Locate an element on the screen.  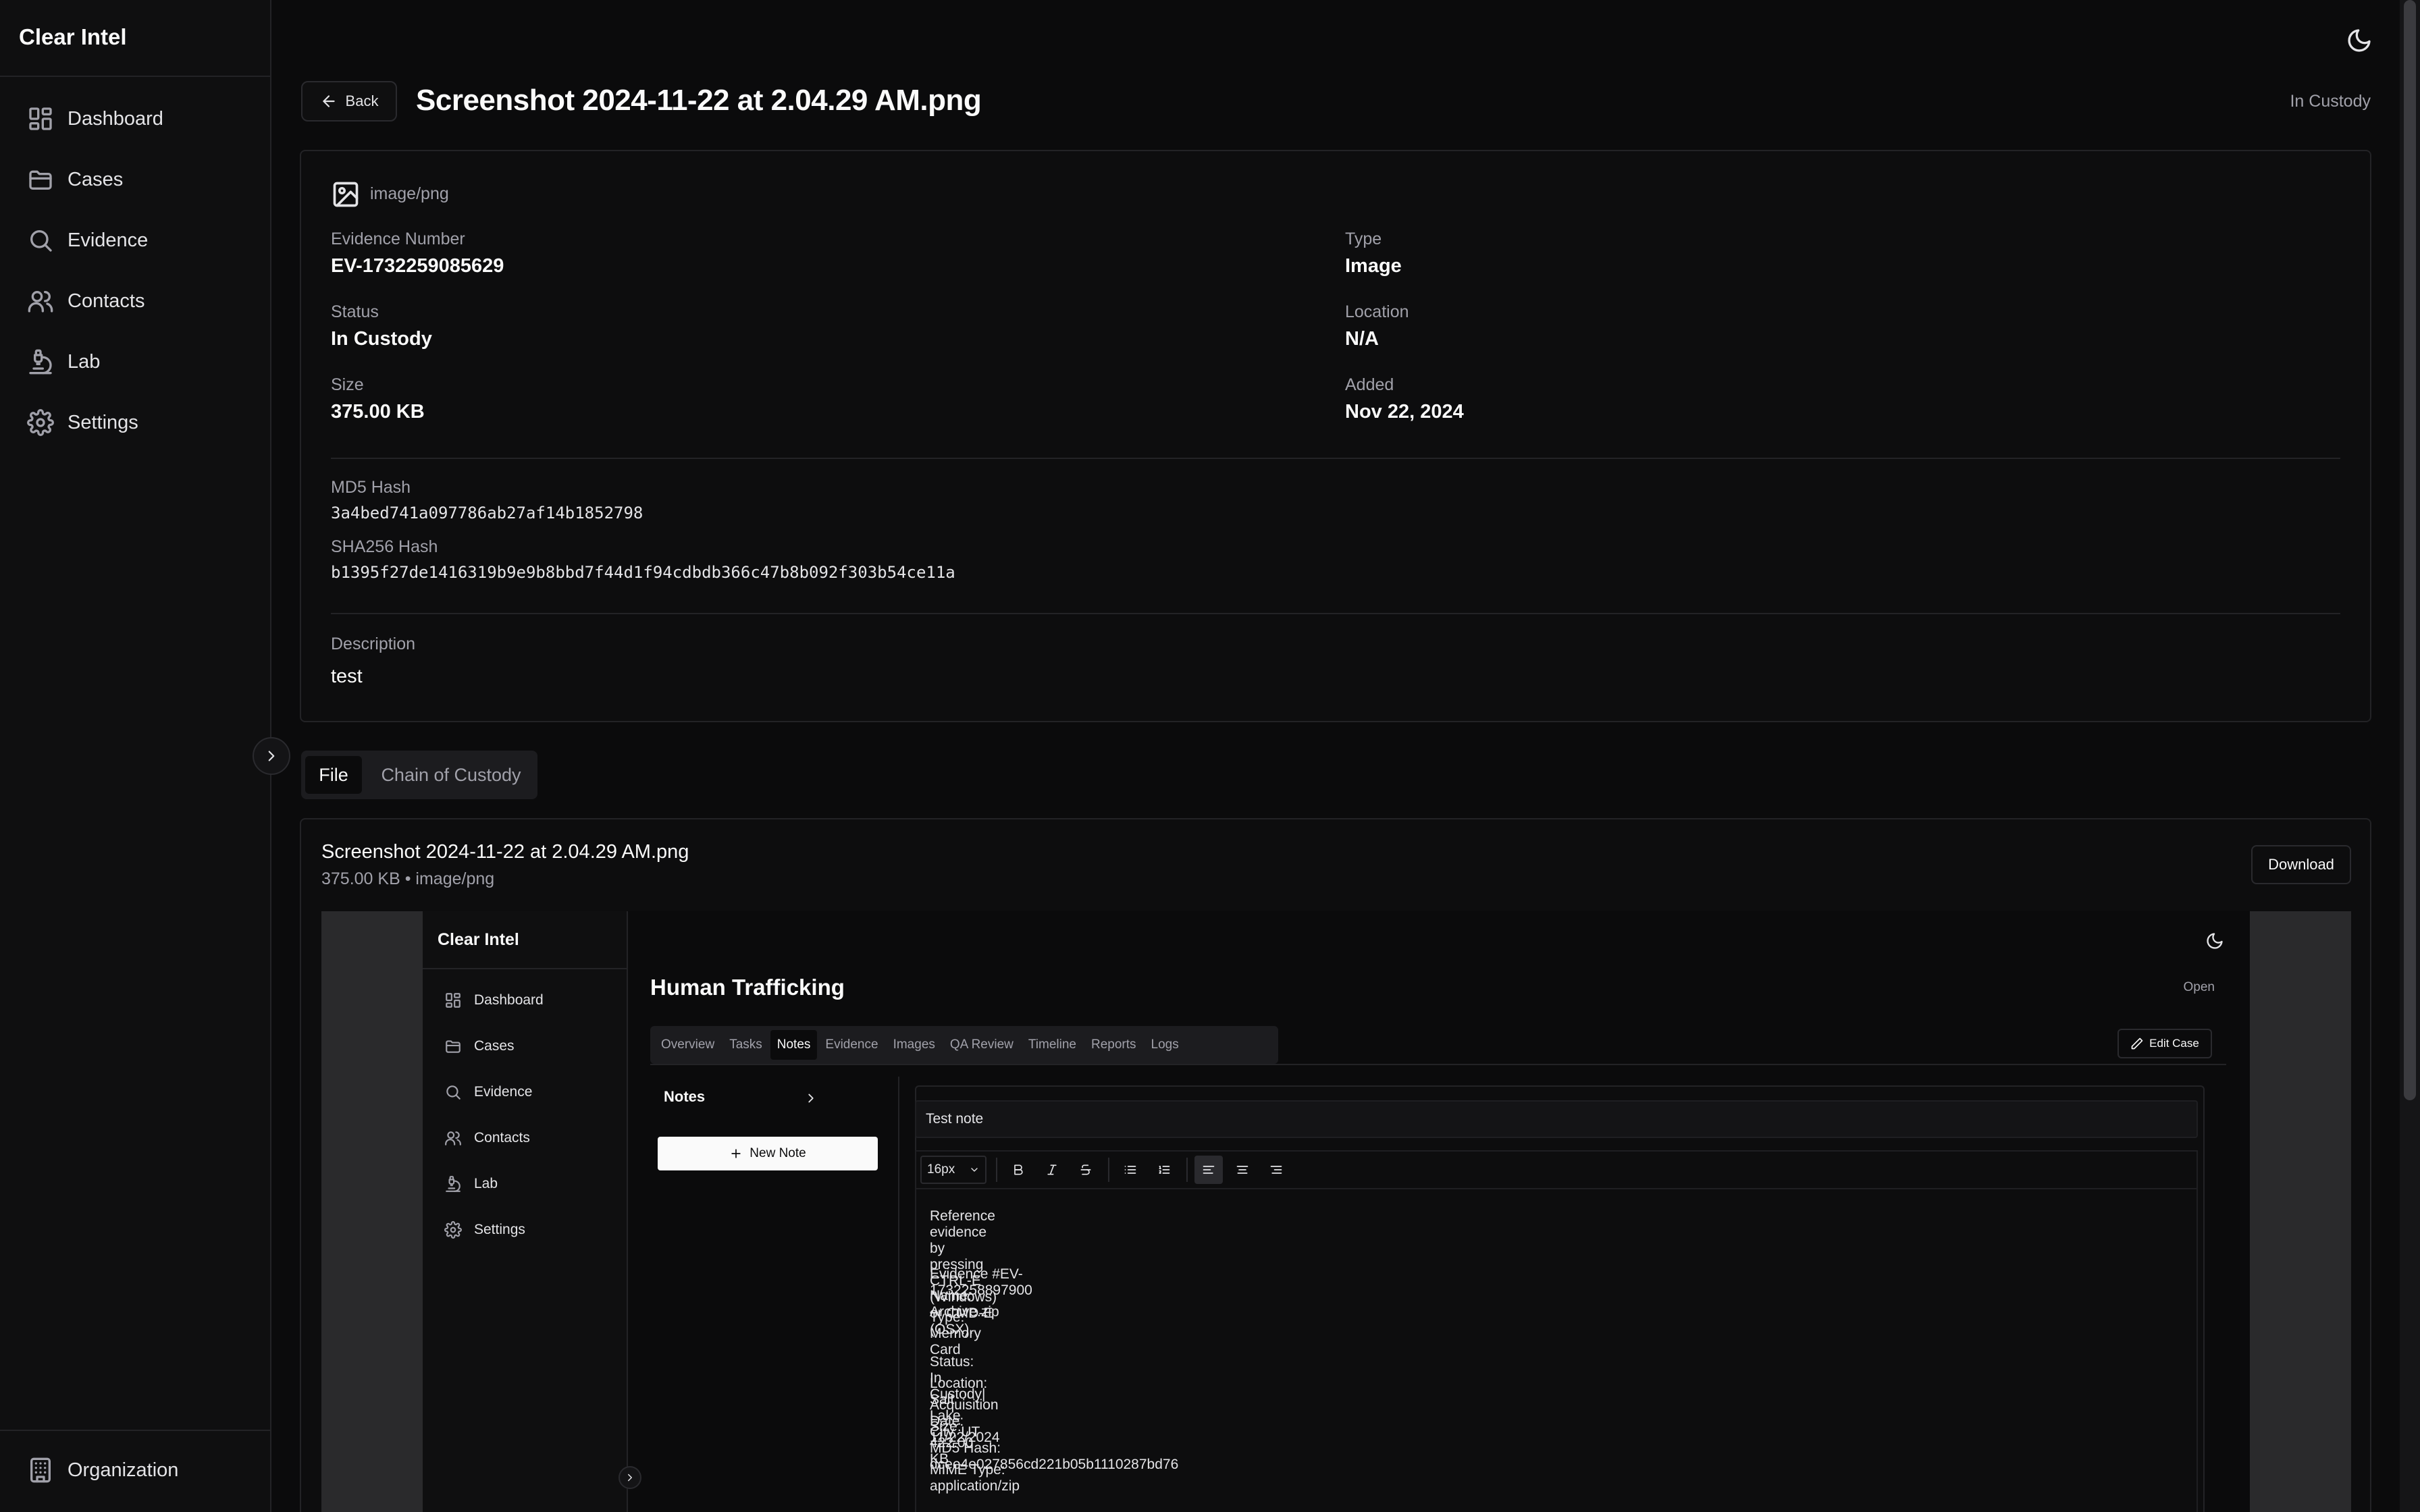
added-value: Nov 22, 2024 is located at coordinates (1404, 412).